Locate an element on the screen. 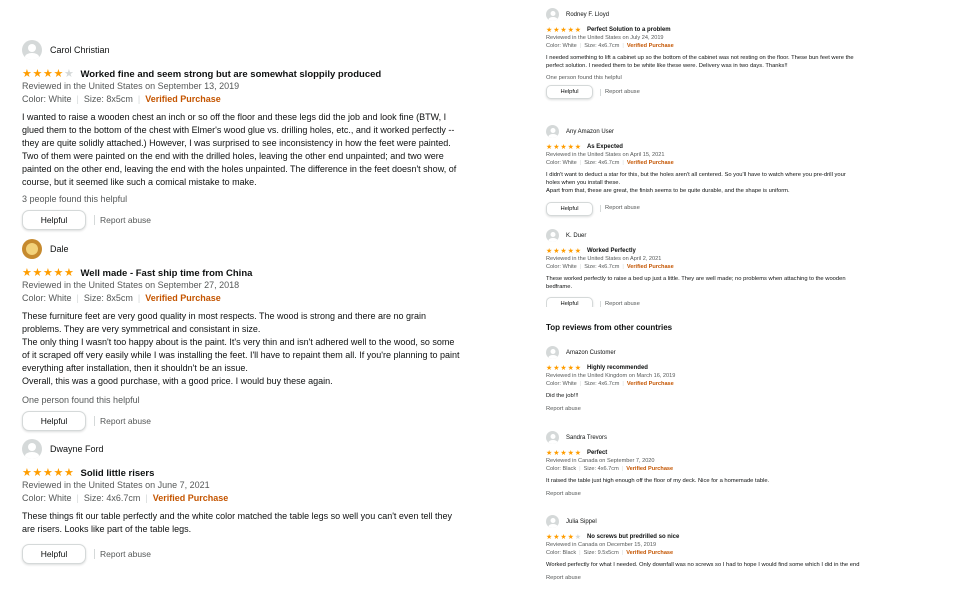  reviewer-profile: Amazon Customer is located at coordinates (703, 352).